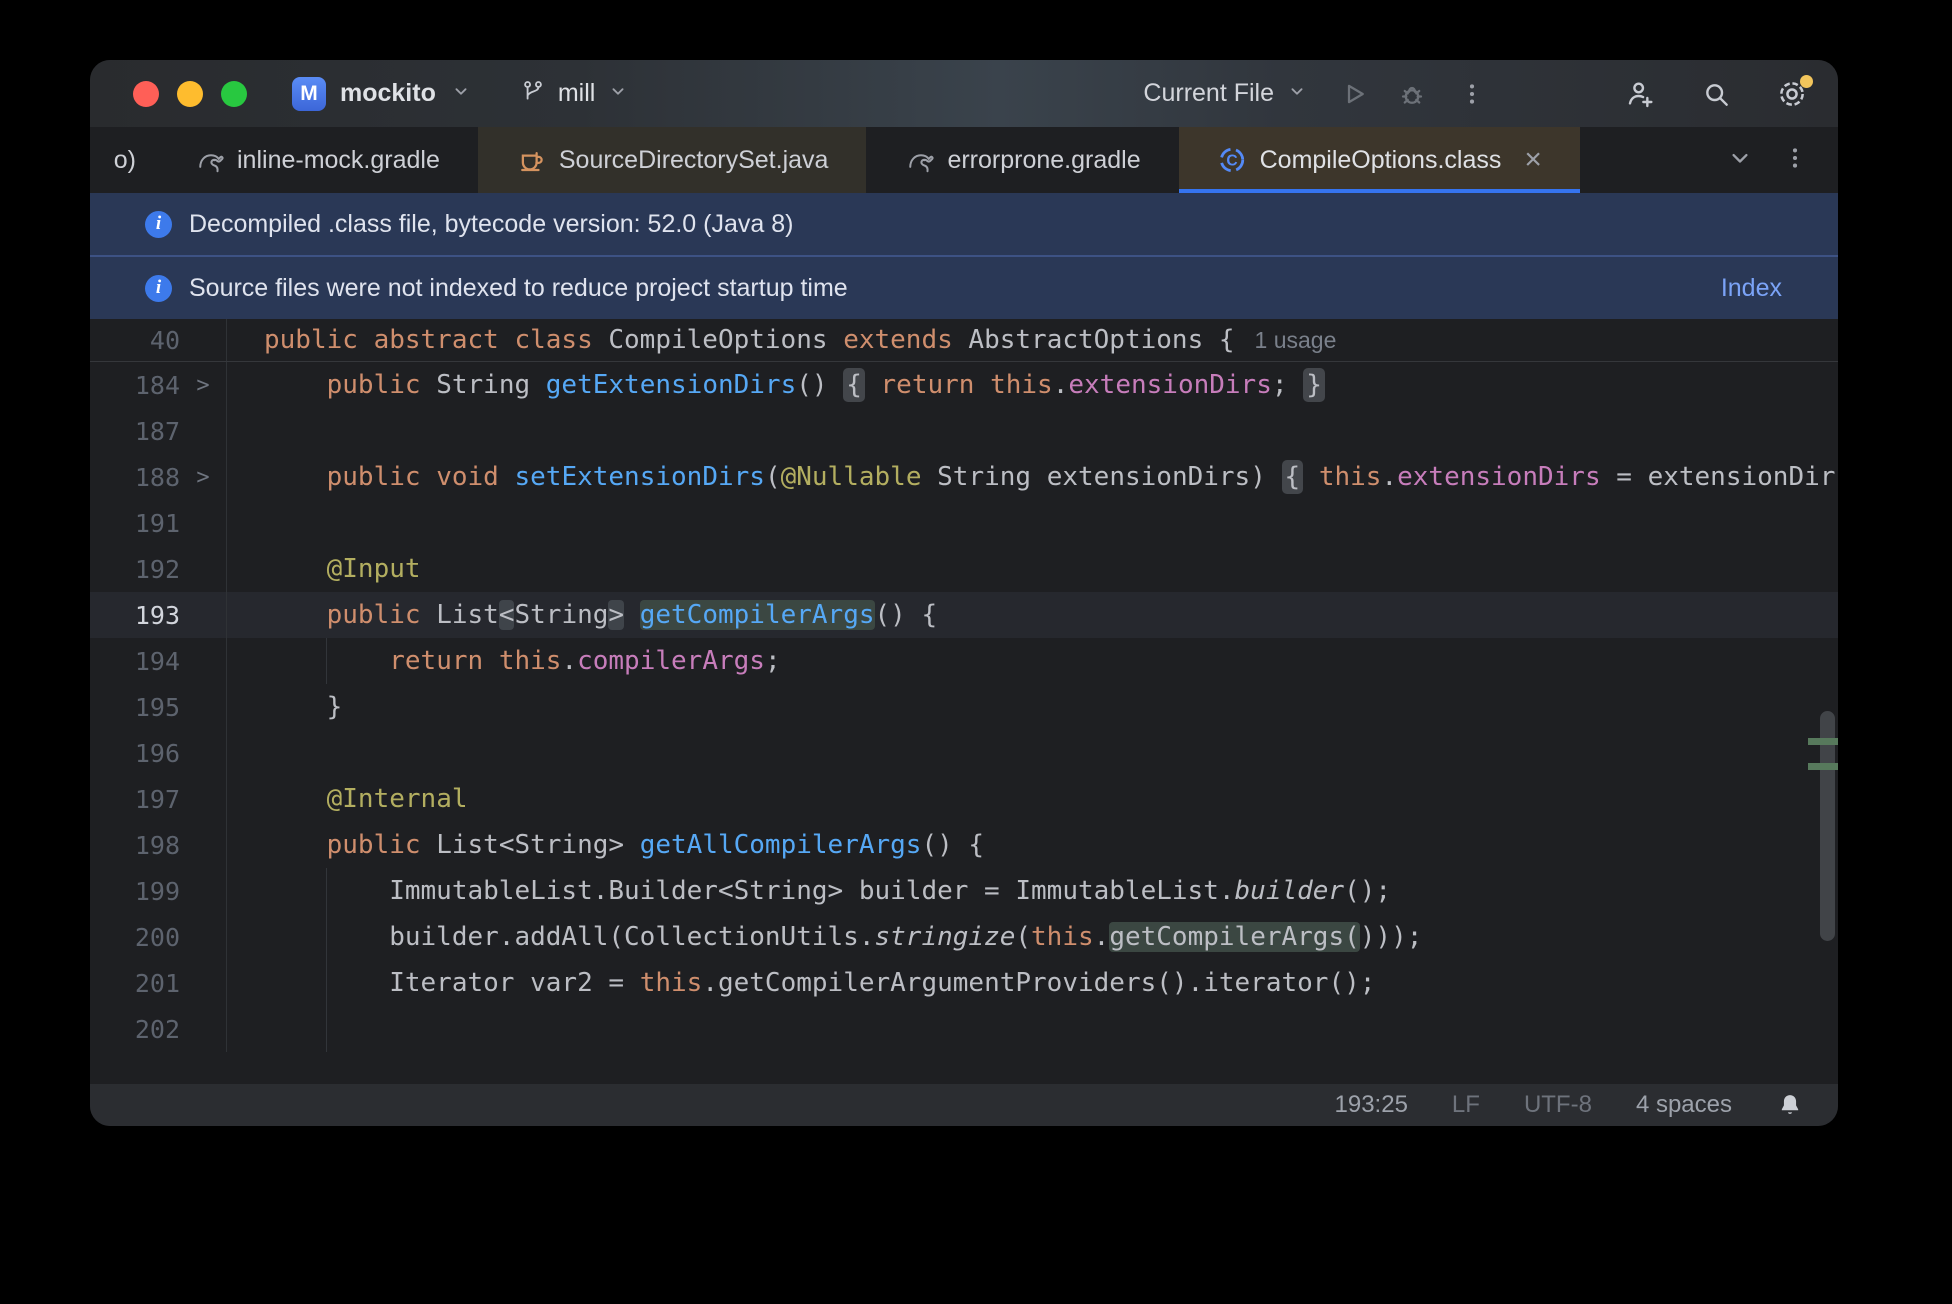 This screenshot has height=1304, width=1952. What do you see at coordinates (964, 1105) in the screenshot?
I see `status-bar: 193:25 LF UTF-8 4 spaces` at bounding box center [964, 1105].